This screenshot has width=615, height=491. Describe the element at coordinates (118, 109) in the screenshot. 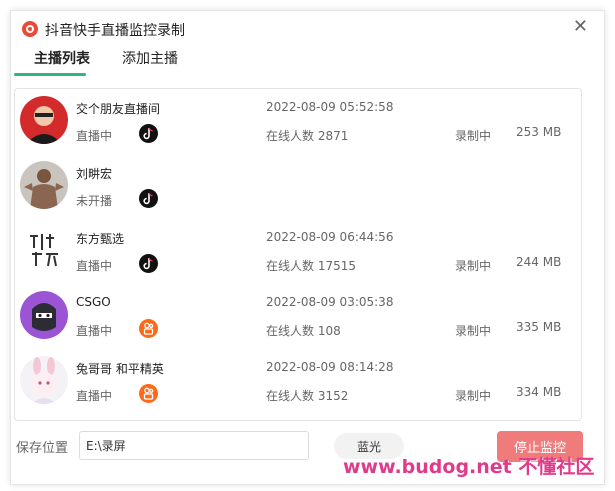

I see `streamer-name: 交个朋友直播间` at that location.